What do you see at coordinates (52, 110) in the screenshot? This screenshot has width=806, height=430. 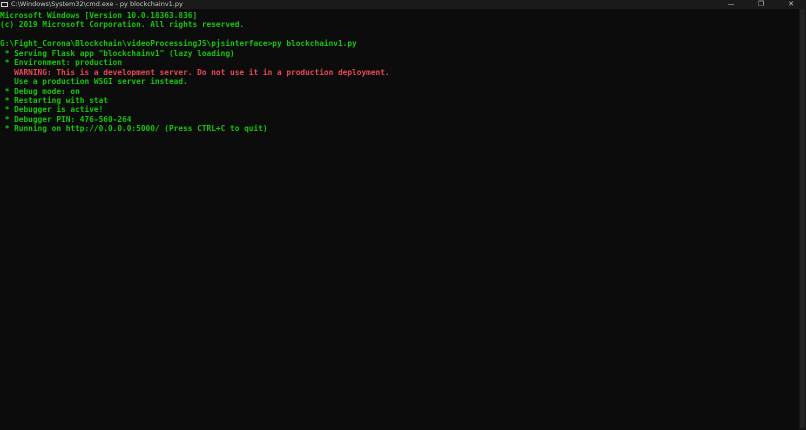 I see `console-line: * Debugger is active!` at bounding box center [52, 110].